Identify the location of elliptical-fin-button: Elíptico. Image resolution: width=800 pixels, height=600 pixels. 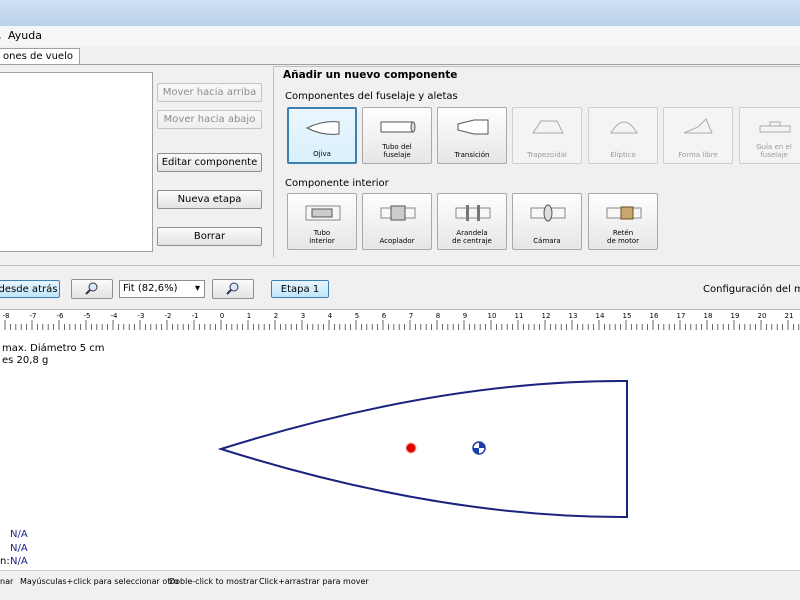
(623, 135).